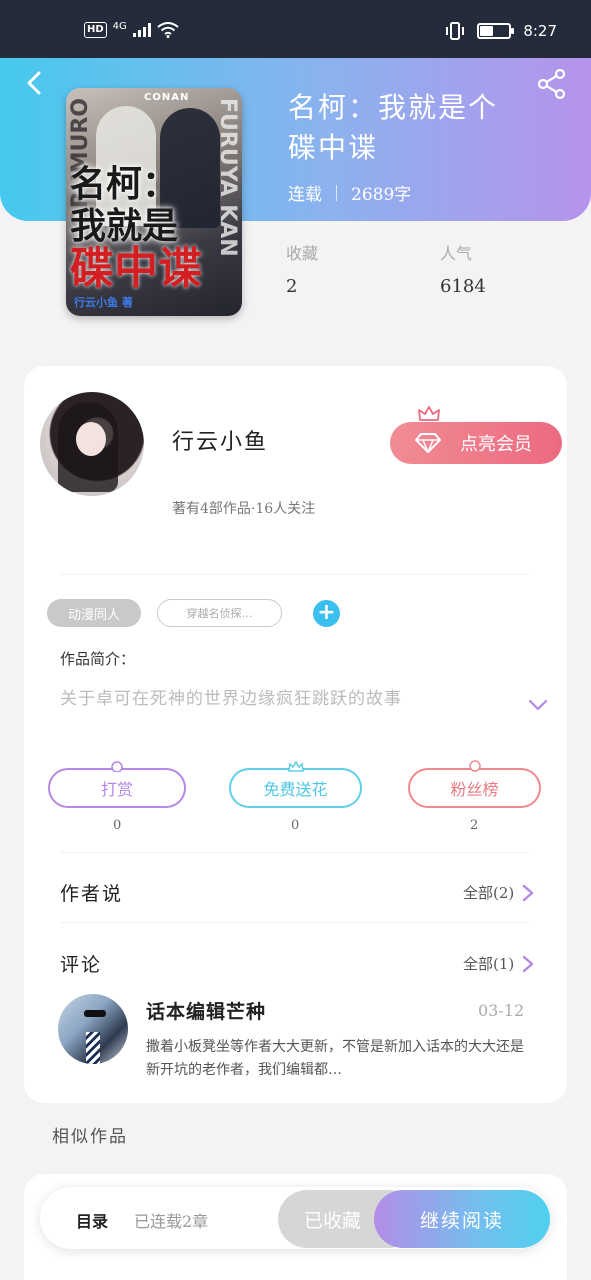 Image resolution: width=591 pixels, height=1280 pixels. I want to click on back-icon, so click(35, 83).